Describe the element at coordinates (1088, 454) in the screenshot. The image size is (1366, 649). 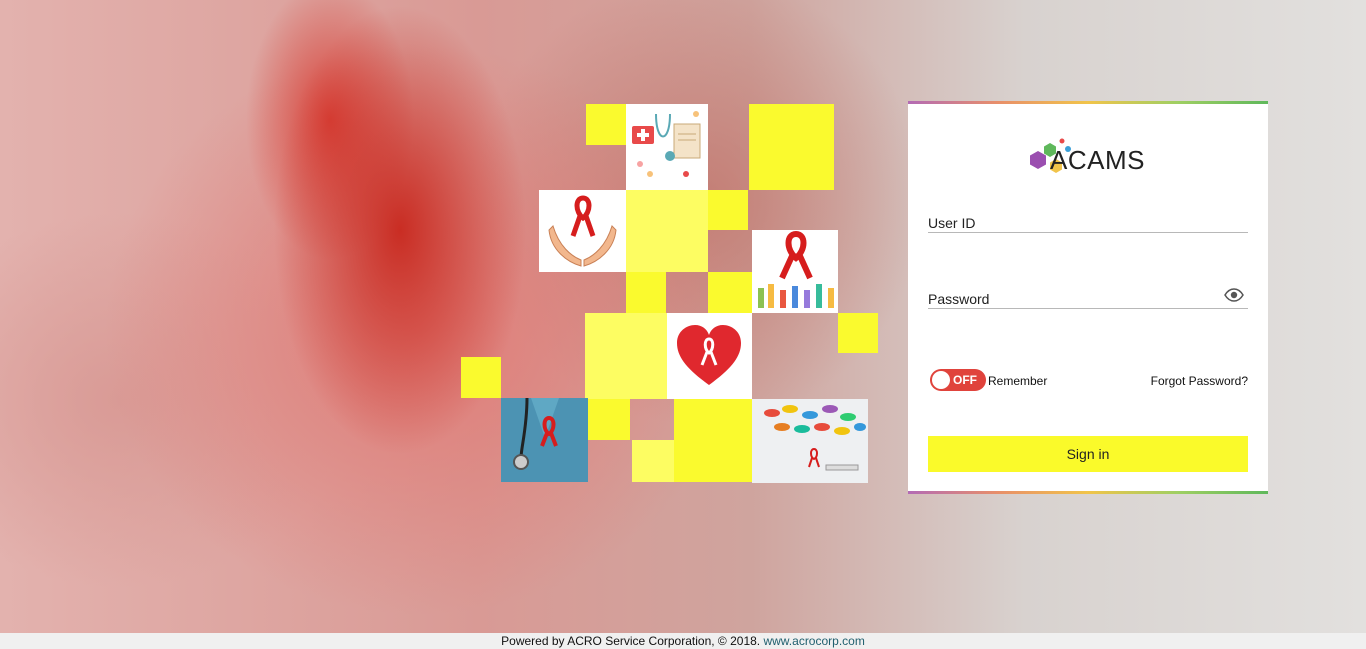
I see `sign-in-button: Sign in` at that location.